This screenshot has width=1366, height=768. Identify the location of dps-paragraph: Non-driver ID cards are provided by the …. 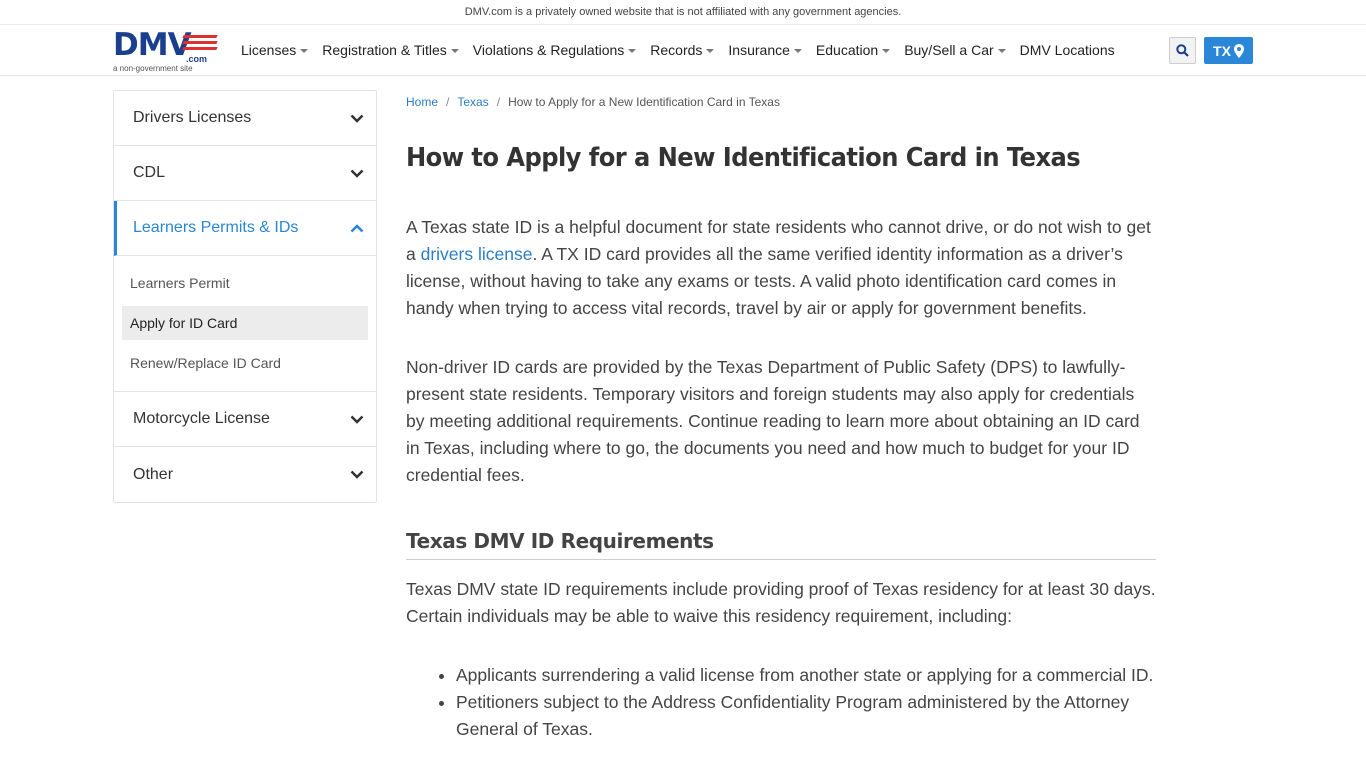
(773, 421).